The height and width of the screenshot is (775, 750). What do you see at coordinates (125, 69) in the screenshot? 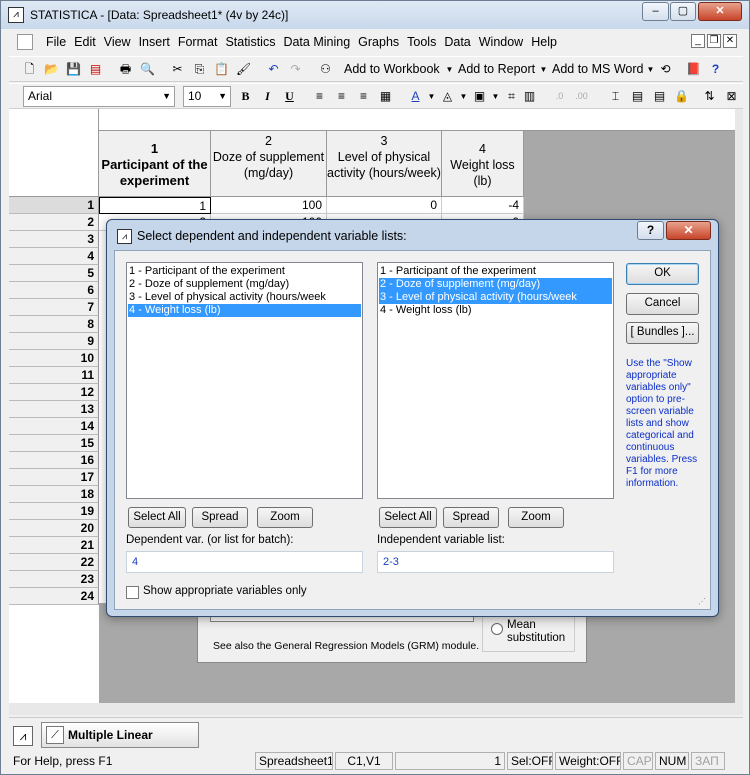
I see `print-icon: 🖶` at bounding box center [125, 69].